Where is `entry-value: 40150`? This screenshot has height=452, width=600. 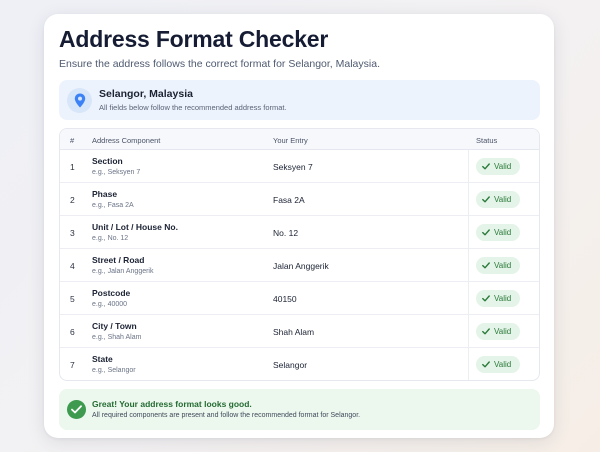 entry-value: 40150 is located at coordinates (285, 299).